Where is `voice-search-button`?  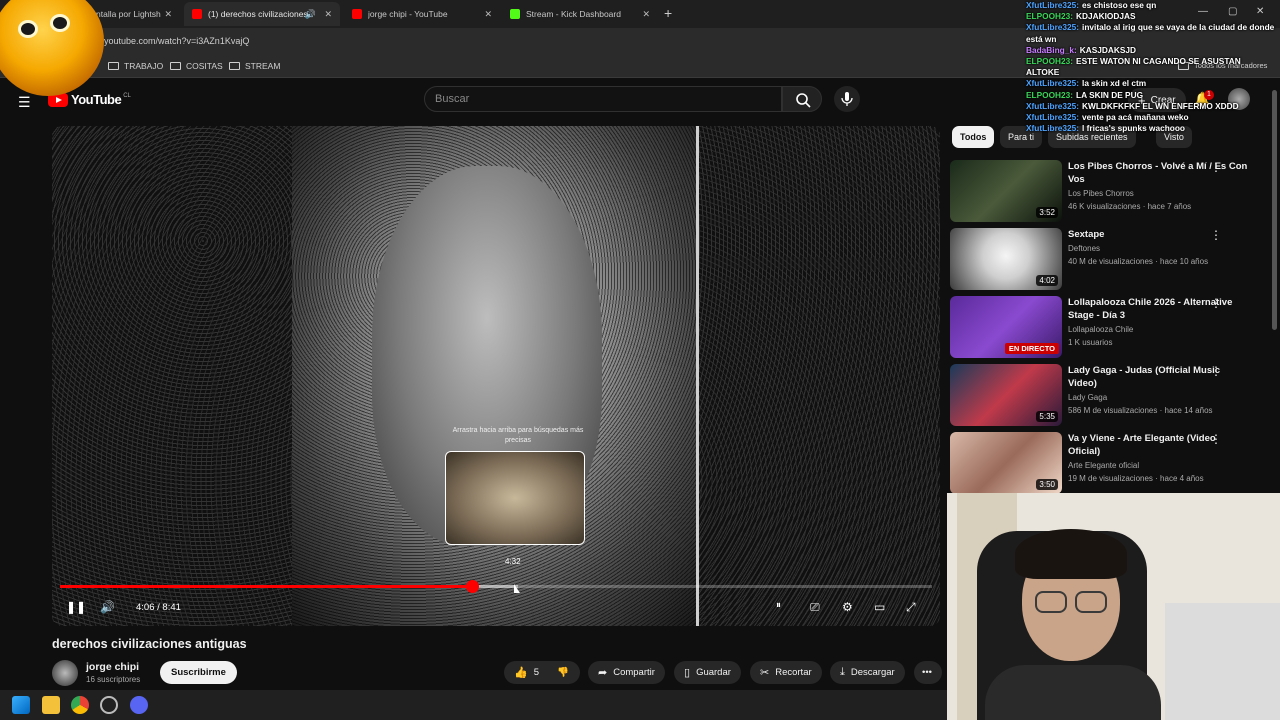
voice-search-button is located at coordinates (847, 99).